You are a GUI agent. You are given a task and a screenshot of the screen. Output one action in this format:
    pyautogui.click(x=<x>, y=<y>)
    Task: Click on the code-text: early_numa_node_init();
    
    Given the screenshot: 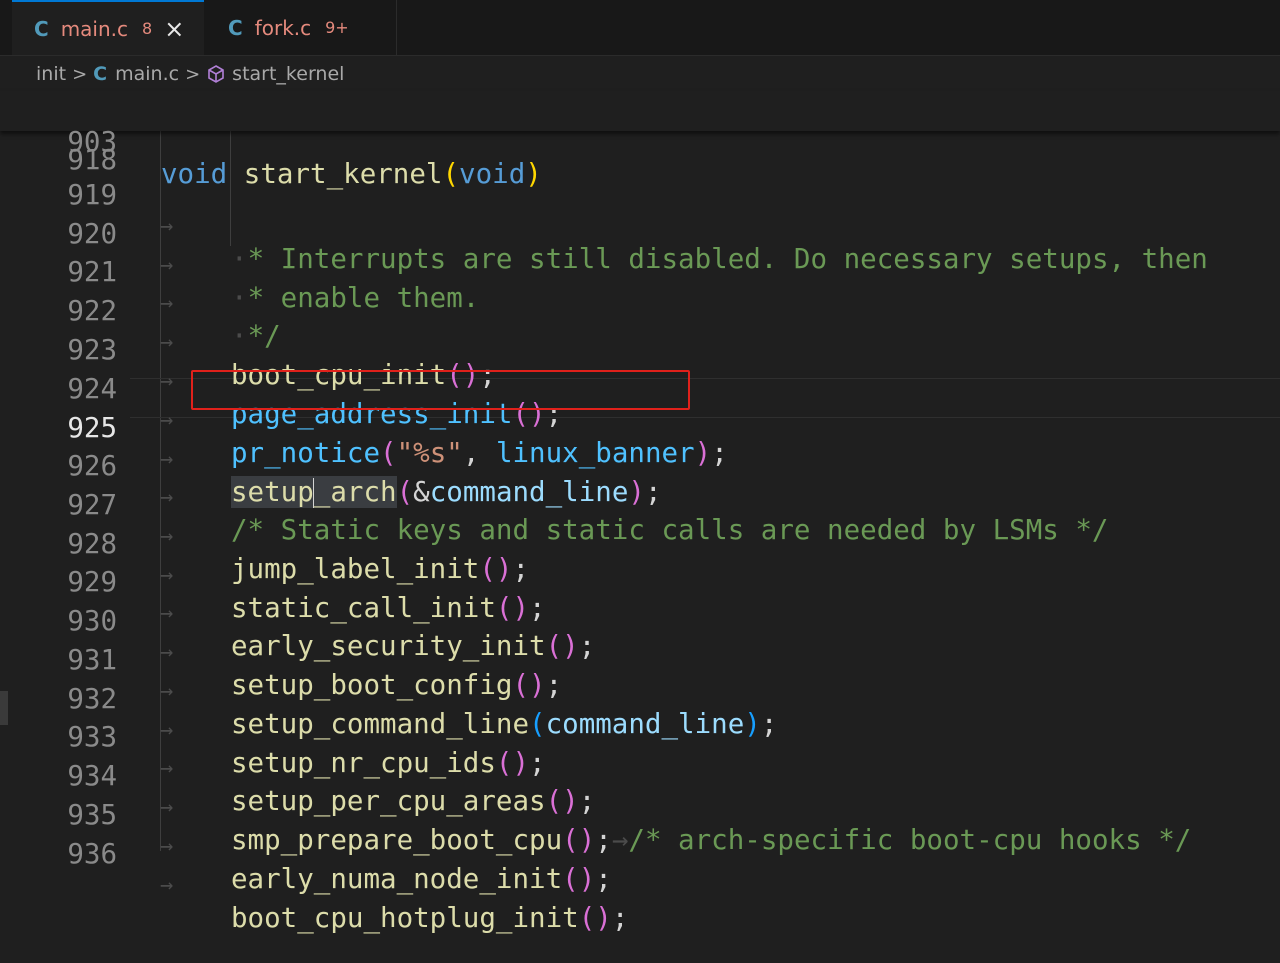 What is the action you would take?
    pyautogui.click(x=421, y=879)
    